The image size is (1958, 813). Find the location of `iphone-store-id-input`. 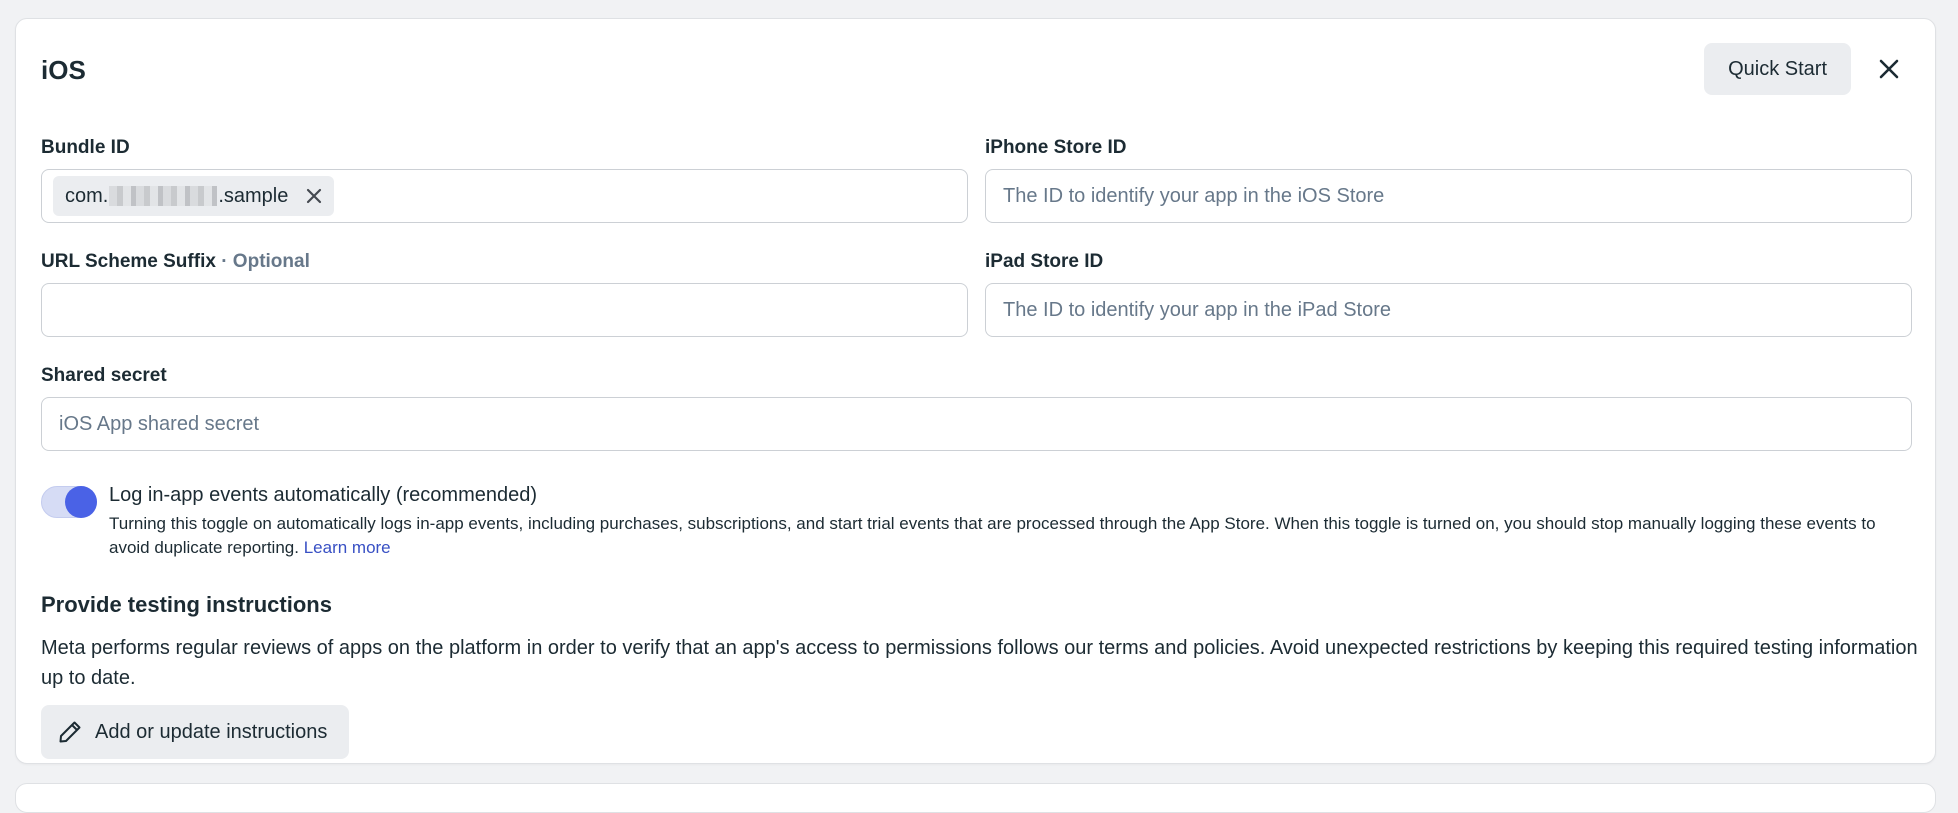

iphone-store-id-input is located at coordinates (1448, 196).